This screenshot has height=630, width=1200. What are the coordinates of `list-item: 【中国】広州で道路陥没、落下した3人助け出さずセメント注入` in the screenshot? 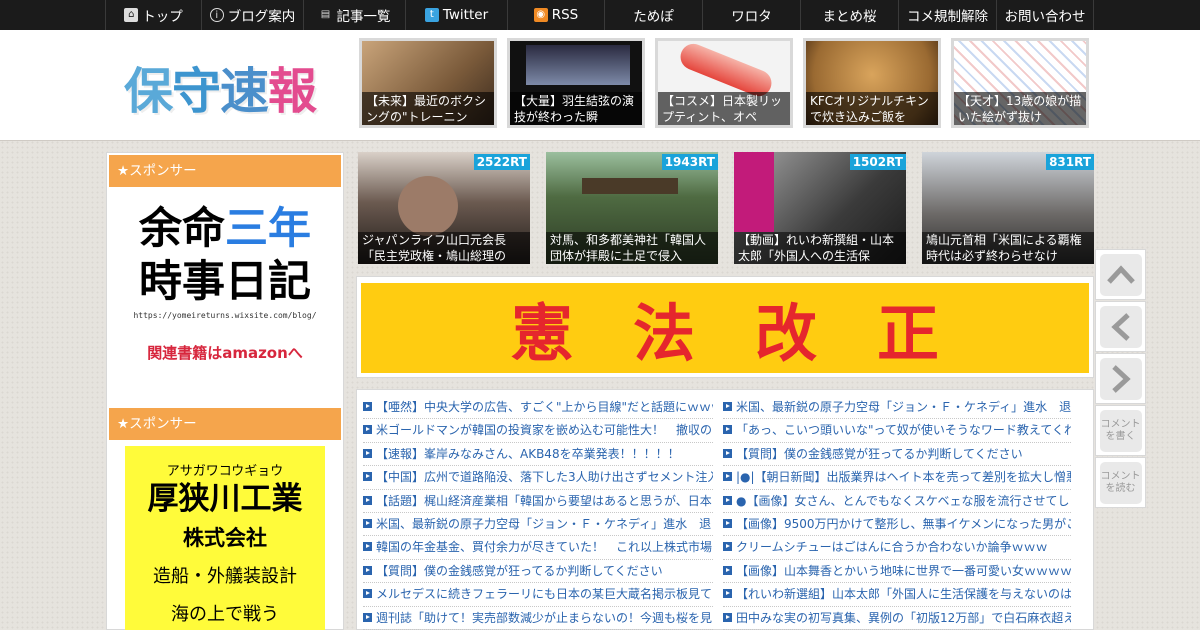 It's located at (538, 478).